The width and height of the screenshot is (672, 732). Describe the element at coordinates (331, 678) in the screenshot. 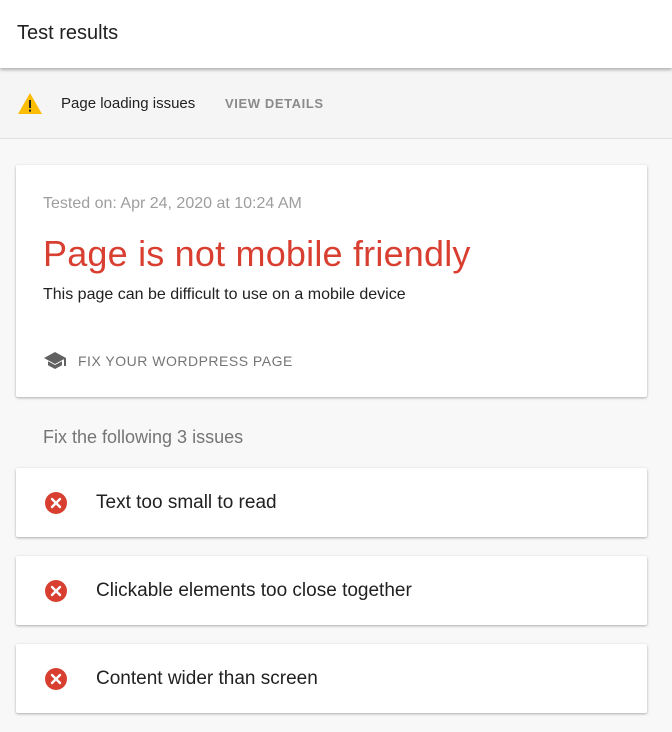

I see `issue-item-content-wider-than-screen: Content wider than screen` at that location.